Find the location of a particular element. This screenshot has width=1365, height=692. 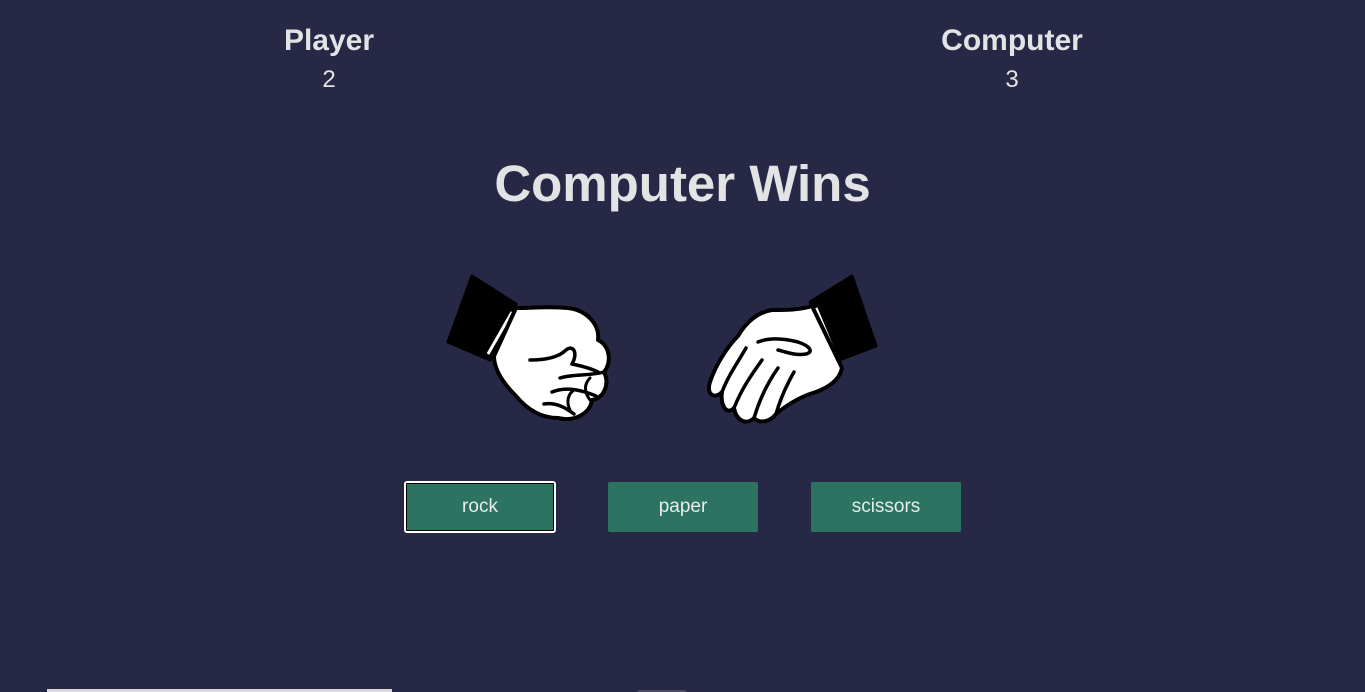

player-score: 2 is located at coordinates (329, 79).